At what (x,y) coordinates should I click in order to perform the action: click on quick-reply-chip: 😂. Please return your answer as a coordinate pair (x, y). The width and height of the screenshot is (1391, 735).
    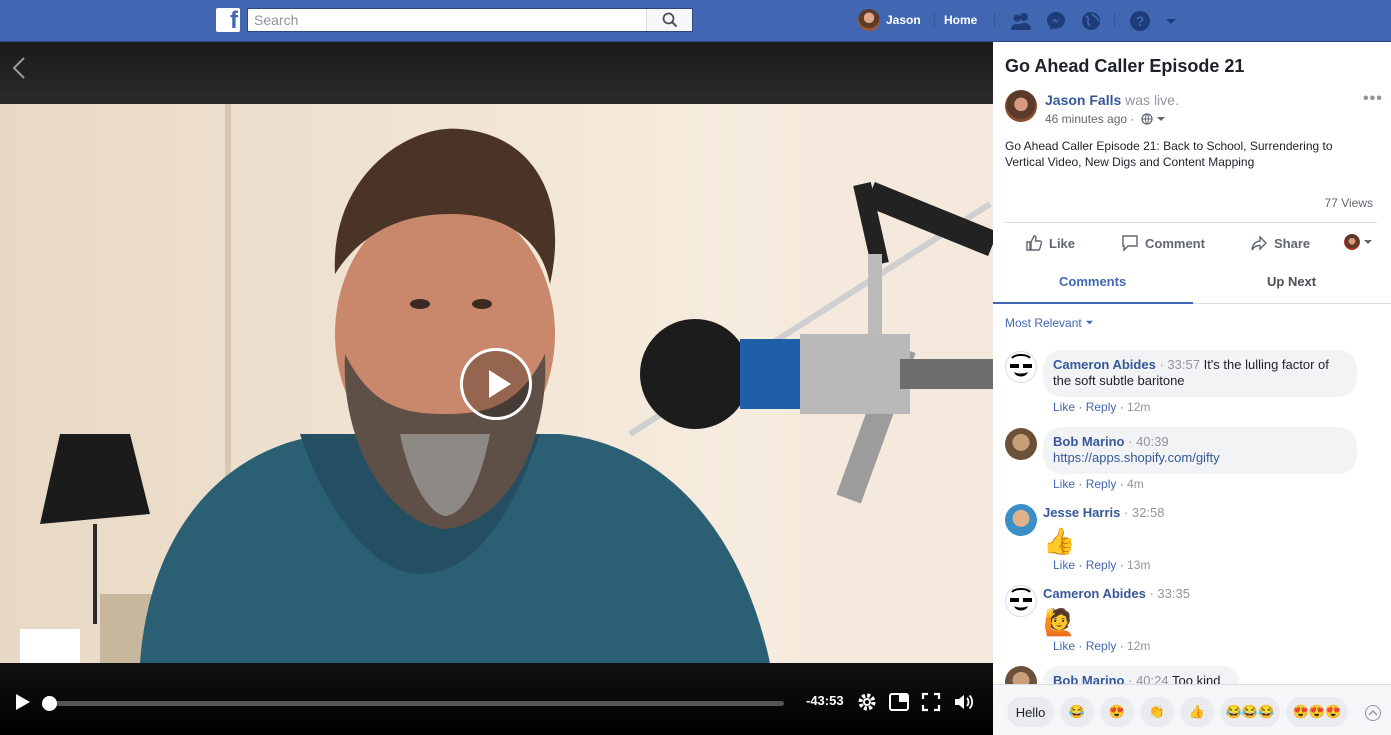
    Looking at the image, I should click on (1077, 712).